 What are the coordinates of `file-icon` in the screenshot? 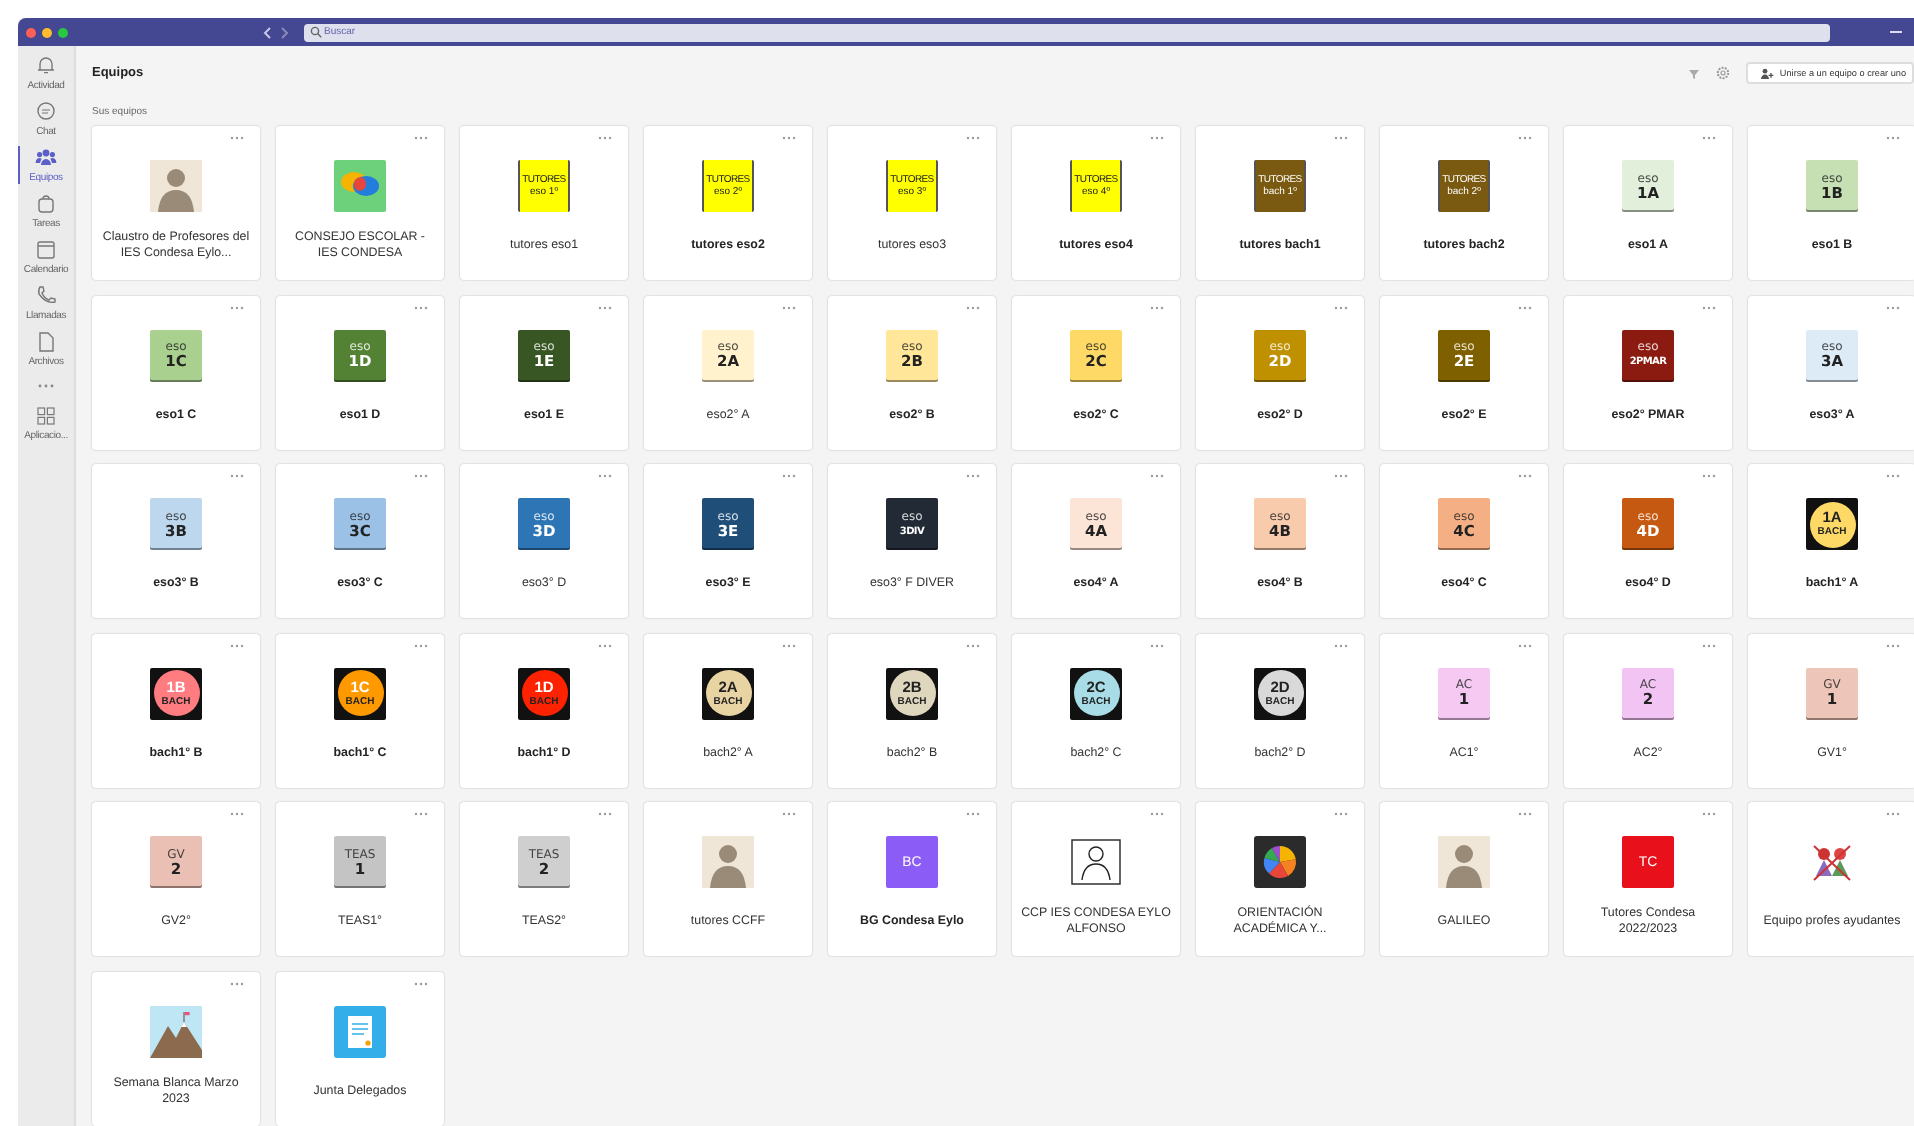 It's located at (46, 342).